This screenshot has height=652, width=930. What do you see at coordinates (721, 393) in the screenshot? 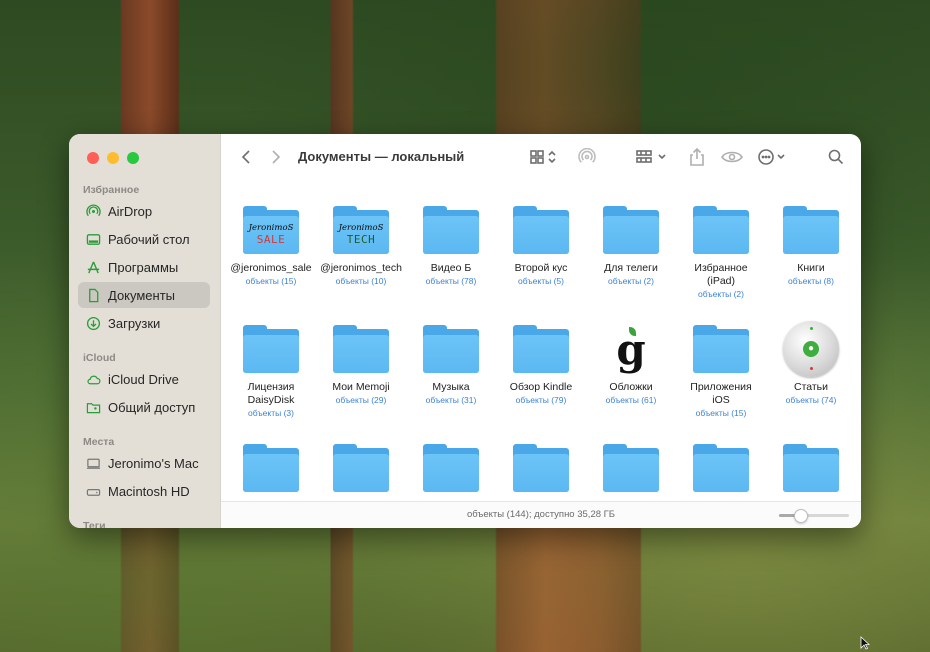
I see `file-name: Приложения iOS` at bounding box center [721, 393].